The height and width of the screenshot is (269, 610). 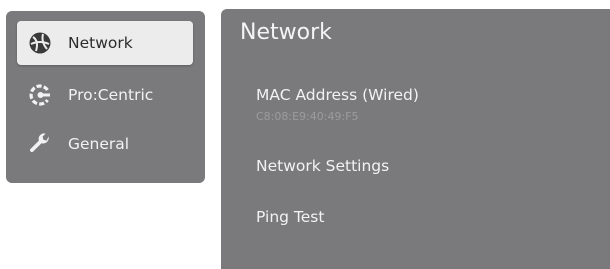 I want to click on wrench-icon, so click(x=40, y=144).